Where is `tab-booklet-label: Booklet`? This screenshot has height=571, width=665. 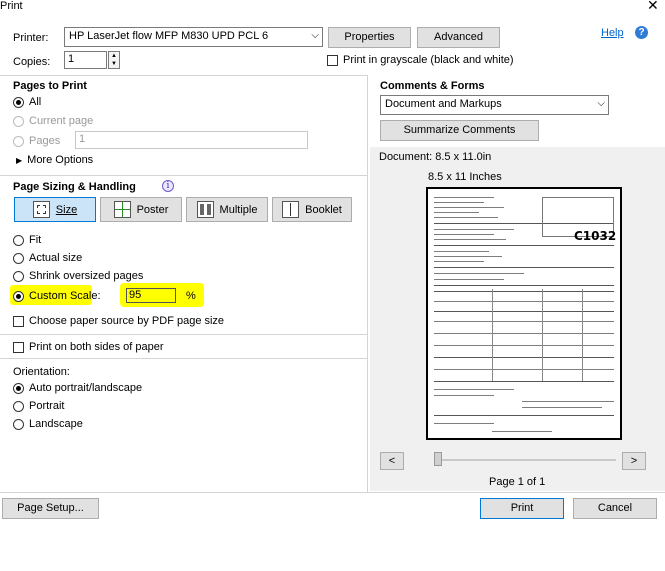 tab-booklet-label: Booklet is located at coordinates (323, 209).